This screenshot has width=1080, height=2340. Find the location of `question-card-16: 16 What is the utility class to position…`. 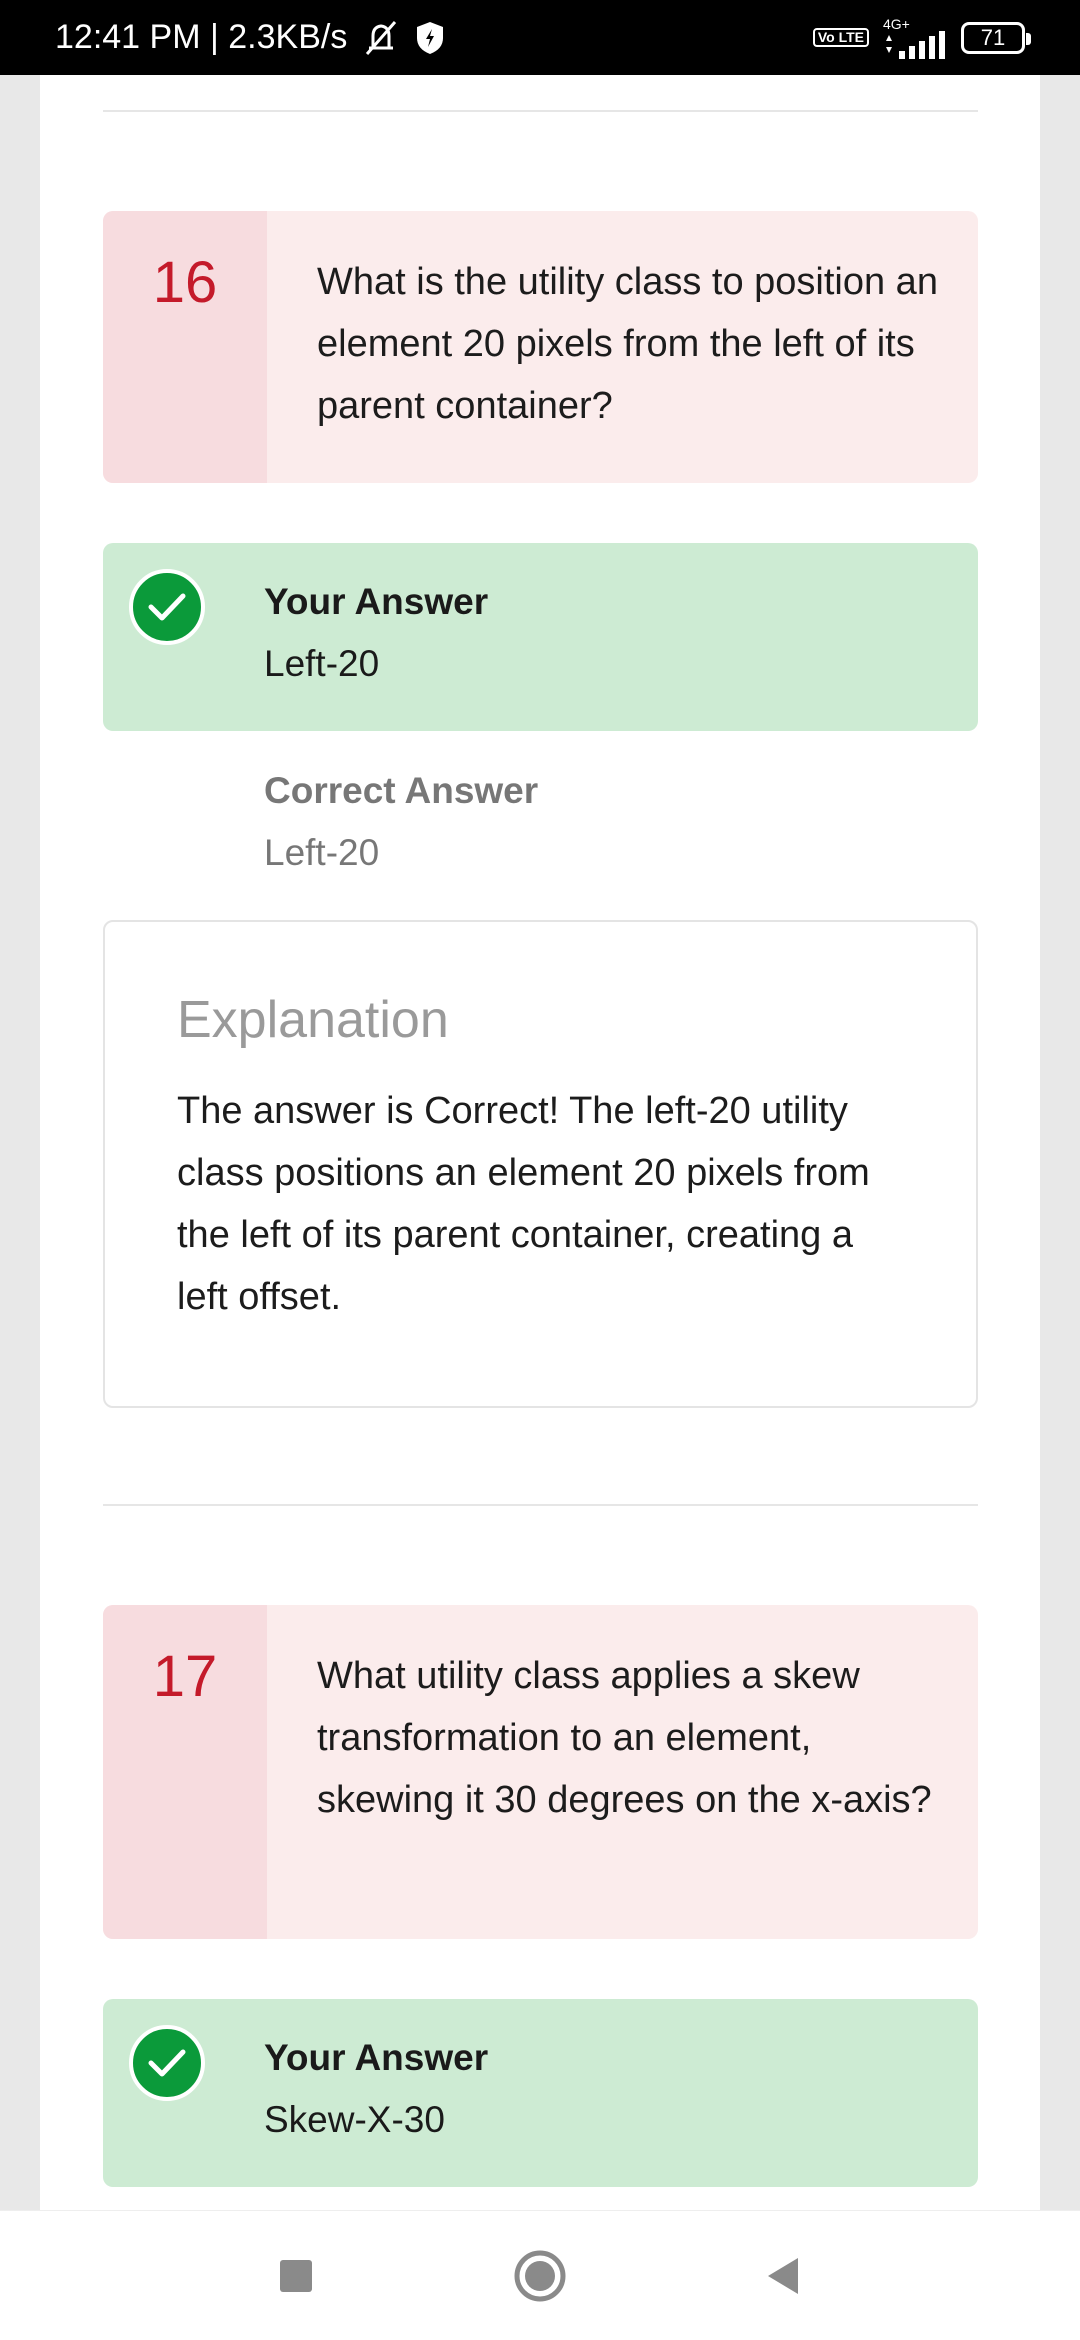

question-card-16: 16 What is the utility class to position… is located at coordinates (540, 347).